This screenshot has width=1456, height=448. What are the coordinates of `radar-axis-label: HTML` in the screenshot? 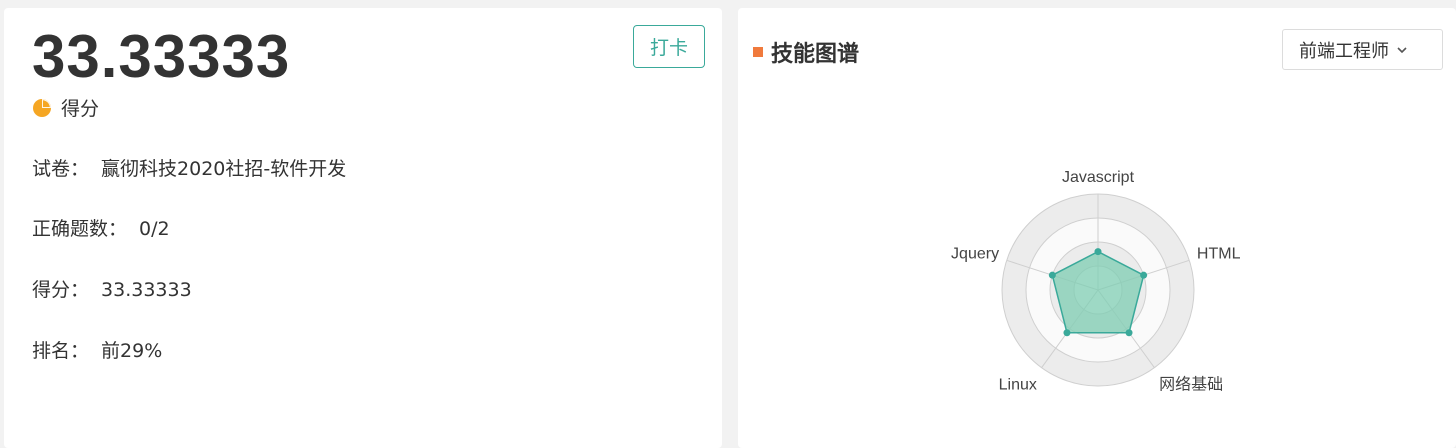 It's located at (1219, 253).